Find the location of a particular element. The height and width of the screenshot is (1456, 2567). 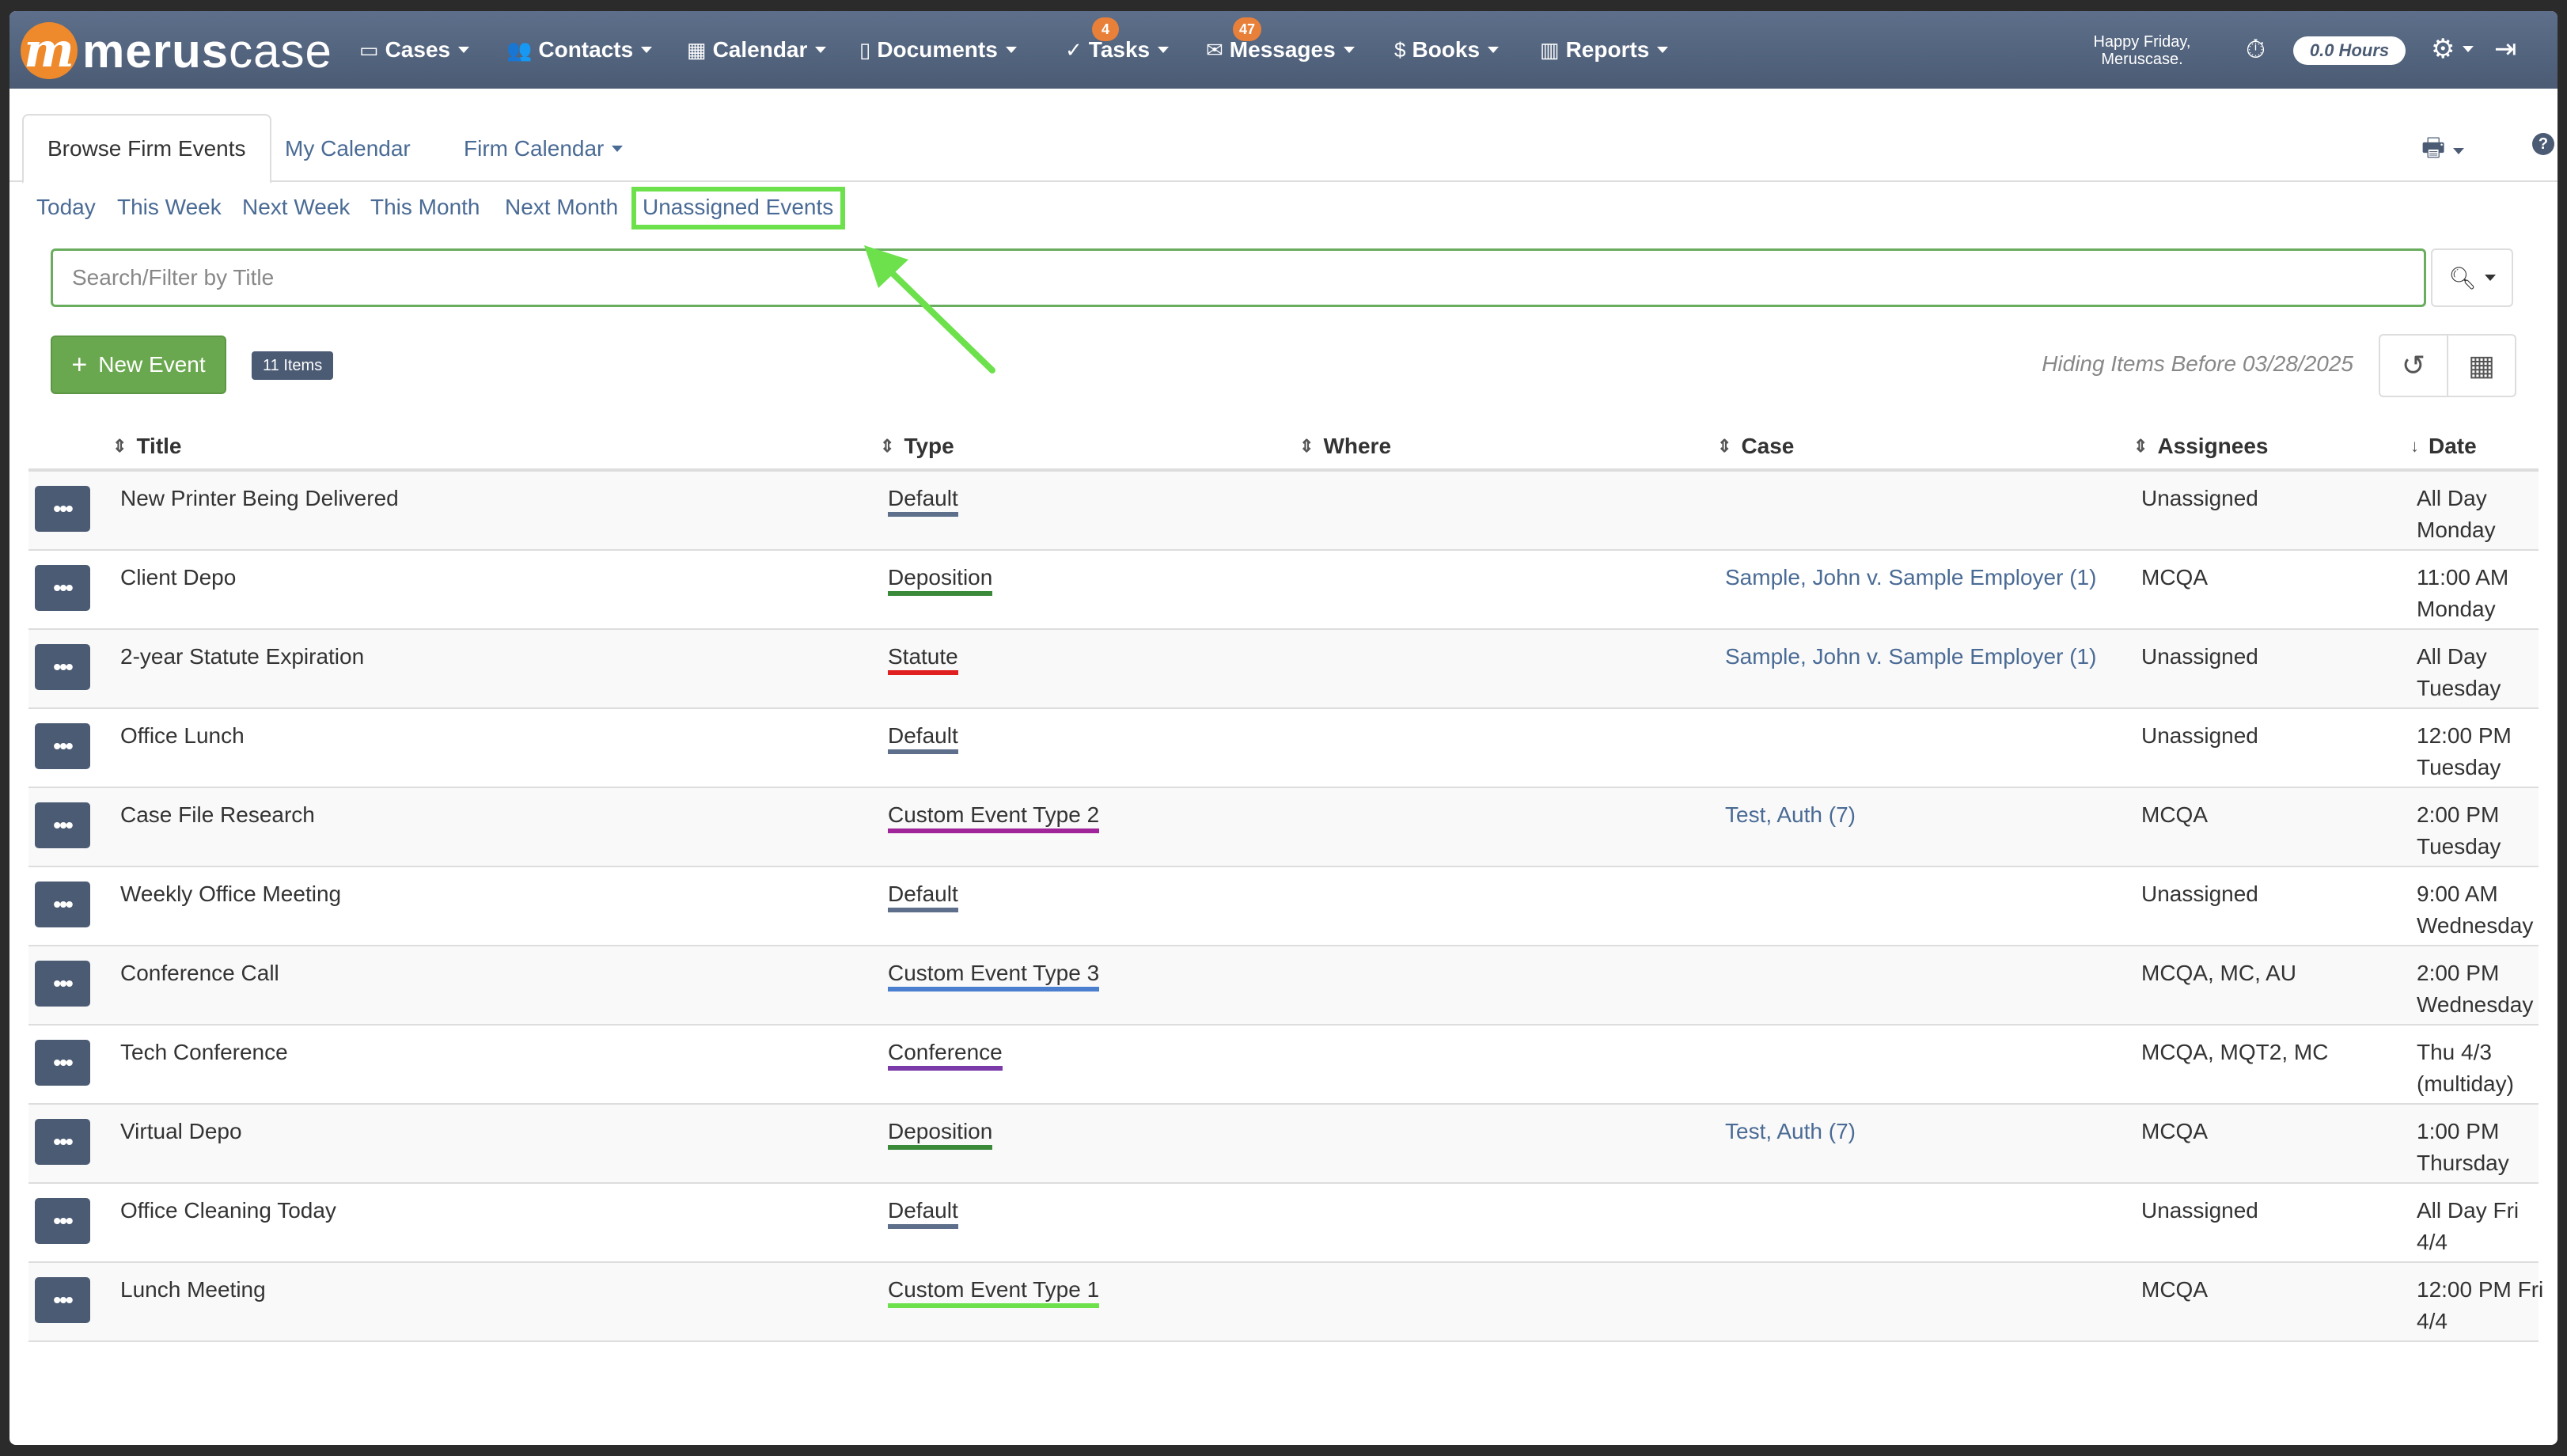

new-event-button: + New Event is located at coordinates (138, 365).